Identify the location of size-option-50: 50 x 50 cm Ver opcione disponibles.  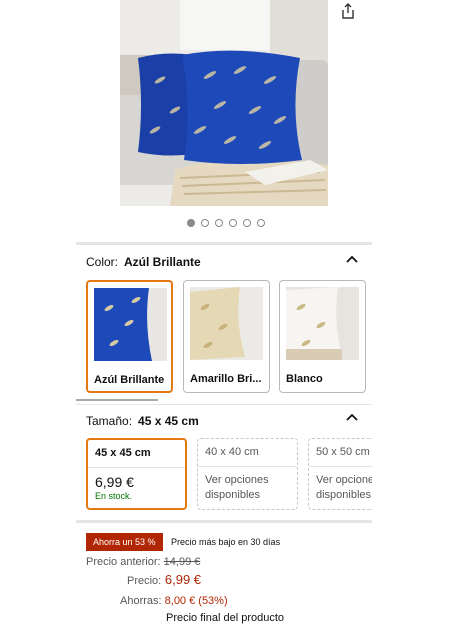
(340, 474).